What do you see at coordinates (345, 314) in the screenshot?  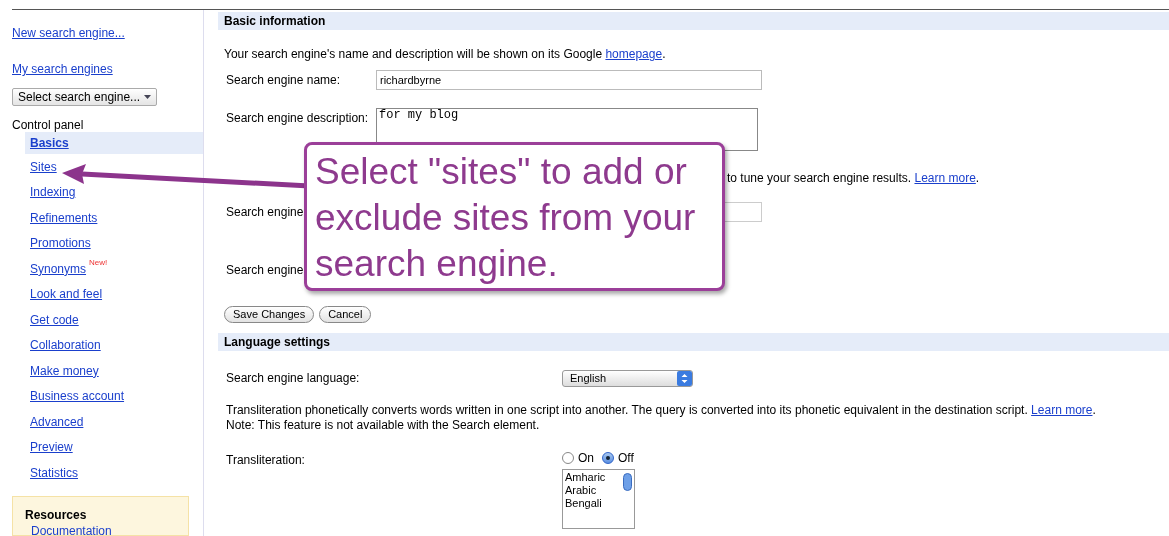 I see `cancel-button: Cancel` at bounding box center [345, 314].